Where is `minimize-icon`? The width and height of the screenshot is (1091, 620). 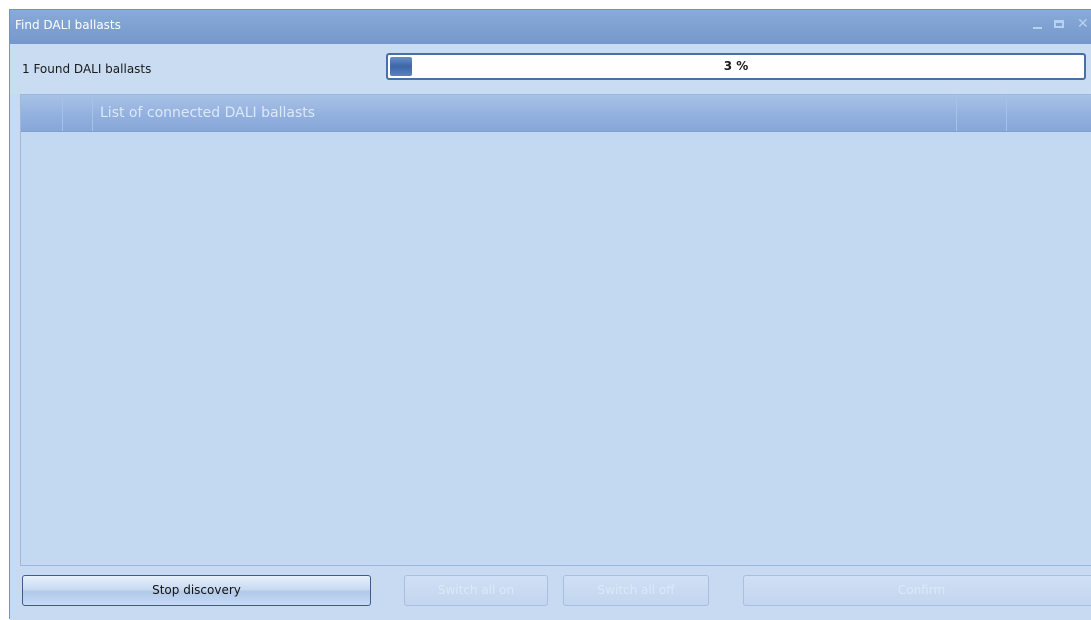 minimize-icon is located at coordinates (1038, 24).